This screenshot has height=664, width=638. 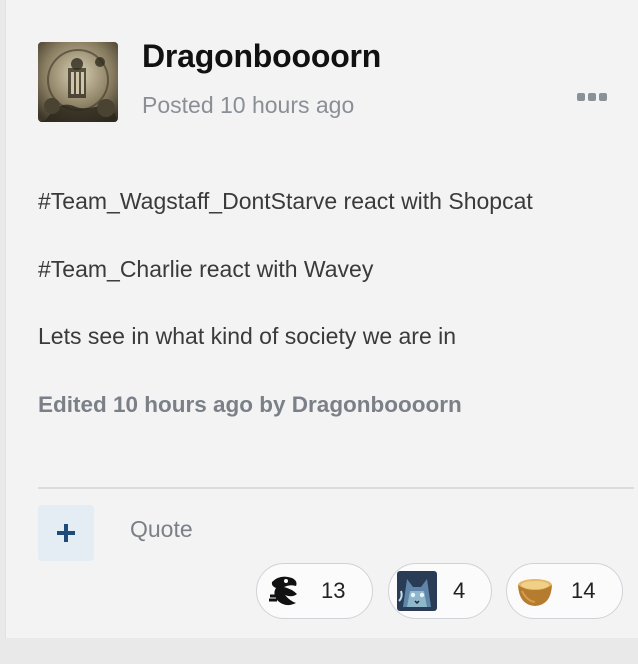 What do you see at coordinates (248, 105) in the screenshot?
I see `post-timestamp: Posted 10 hours ago` at bounding box center [248, 105].